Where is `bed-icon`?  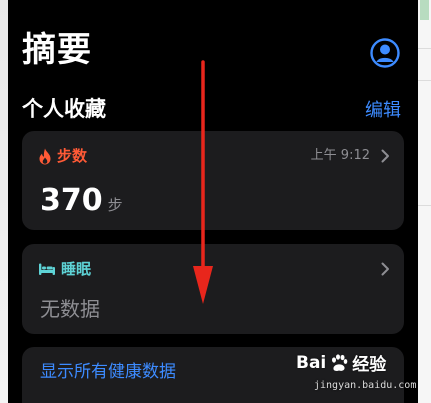
bed-icon is located at coordinates (47, 269).